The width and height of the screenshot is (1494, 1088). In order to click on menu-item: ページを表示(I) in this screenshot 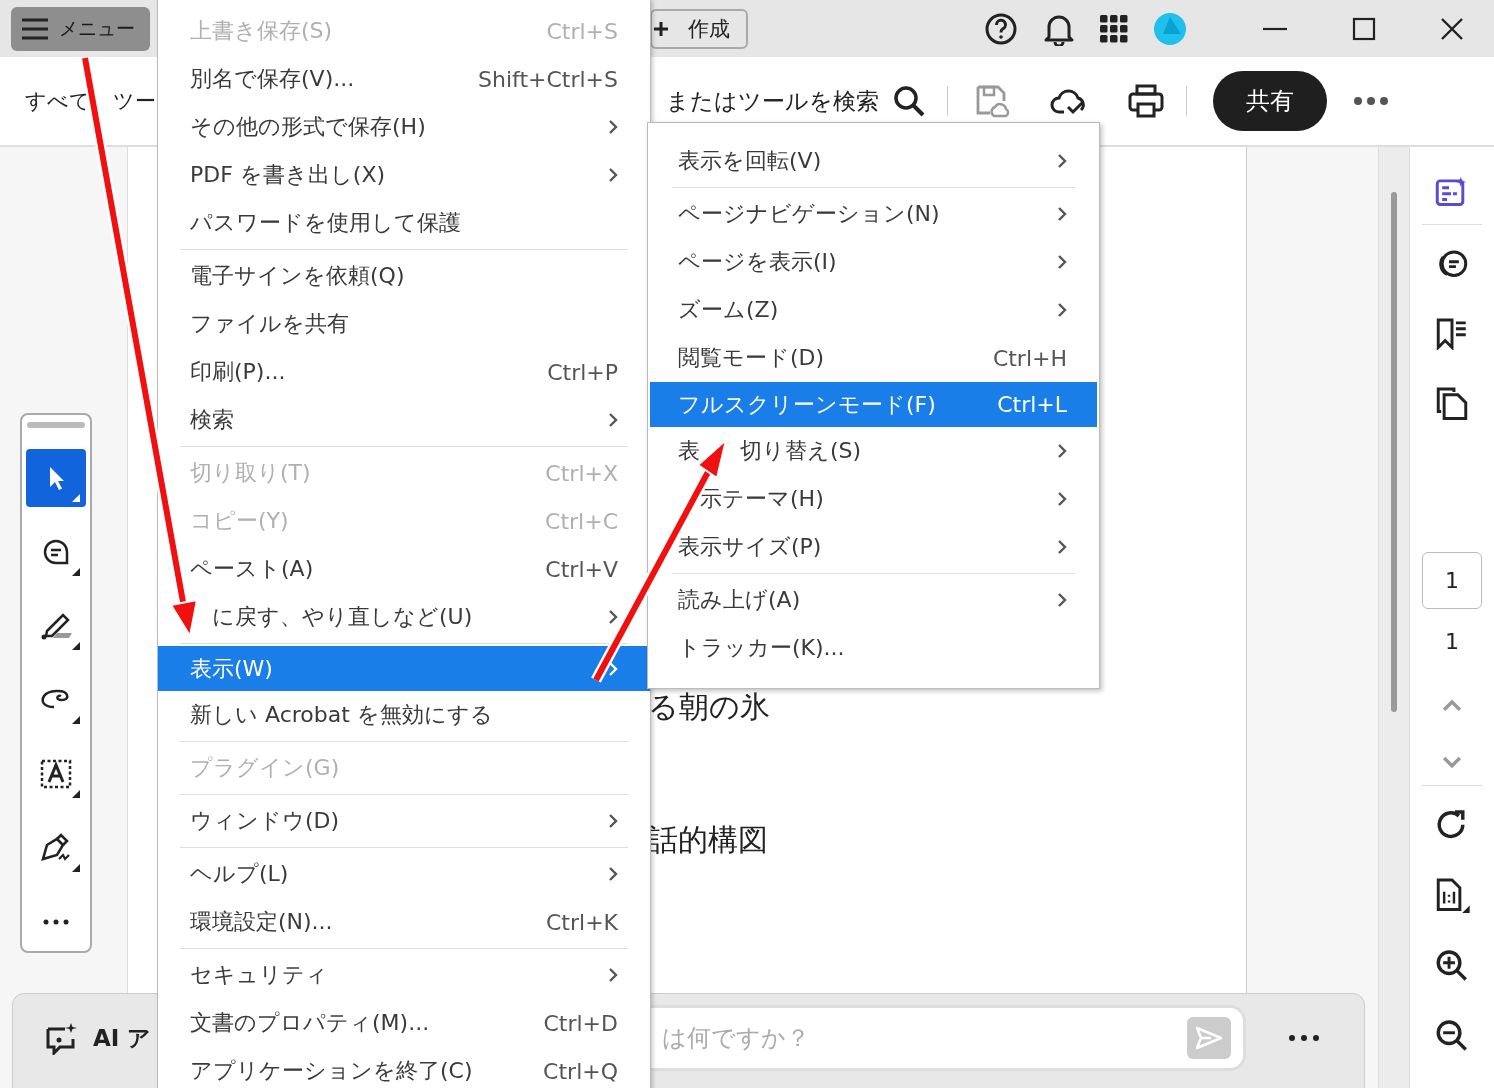, I will do `click(873, 262)`.